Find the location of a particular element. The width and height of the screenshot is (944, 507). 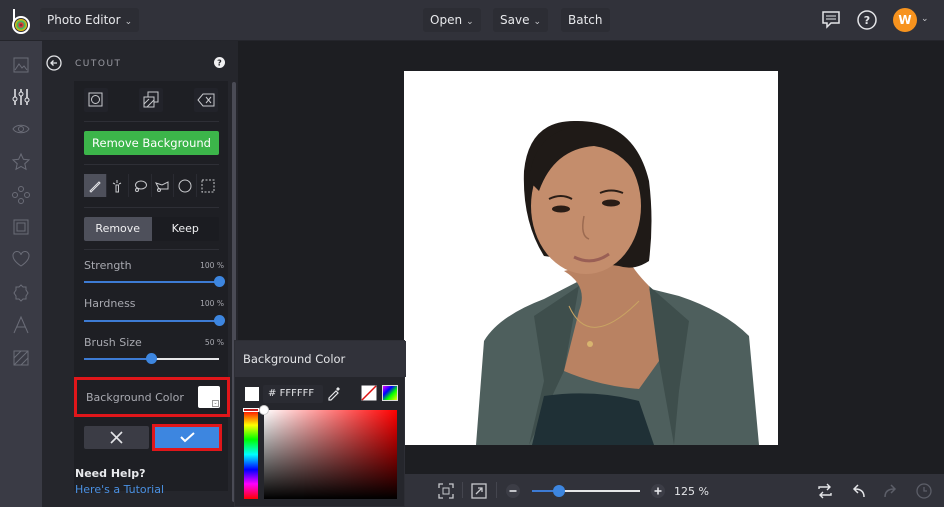

layer-copy-icon is located at coordinates (151, 99).